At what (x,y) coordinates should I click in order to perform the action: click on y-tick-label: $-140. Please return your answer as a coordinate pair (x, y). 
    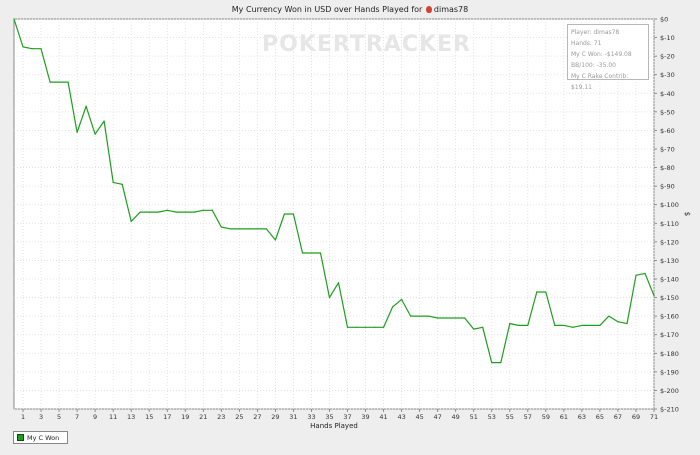
    Looking at the image, I should click on (669, 280).